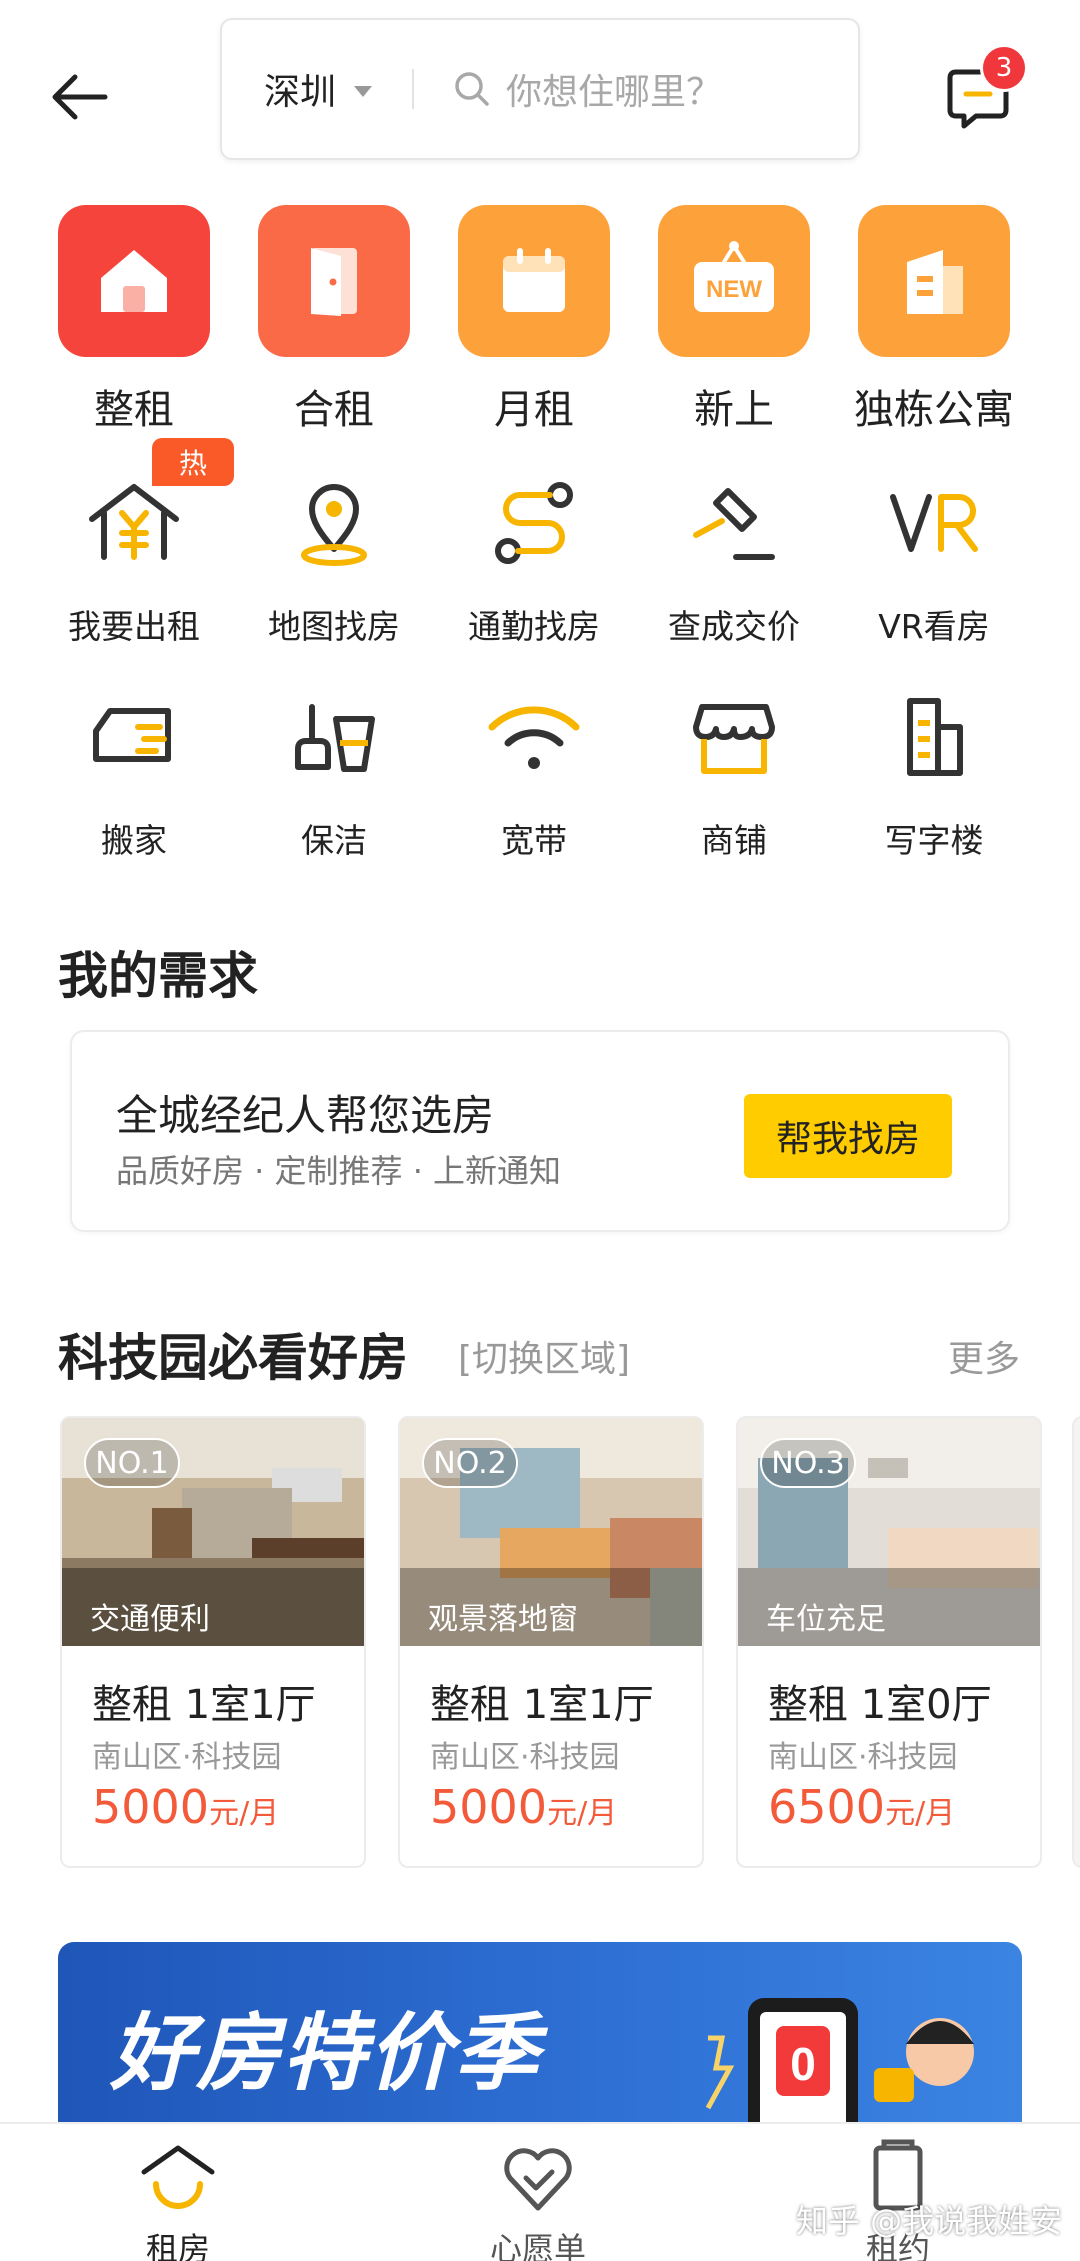  Describe the element at coordinates (534, 410) in the screenshot. I see `category-label: 月租` at that location.